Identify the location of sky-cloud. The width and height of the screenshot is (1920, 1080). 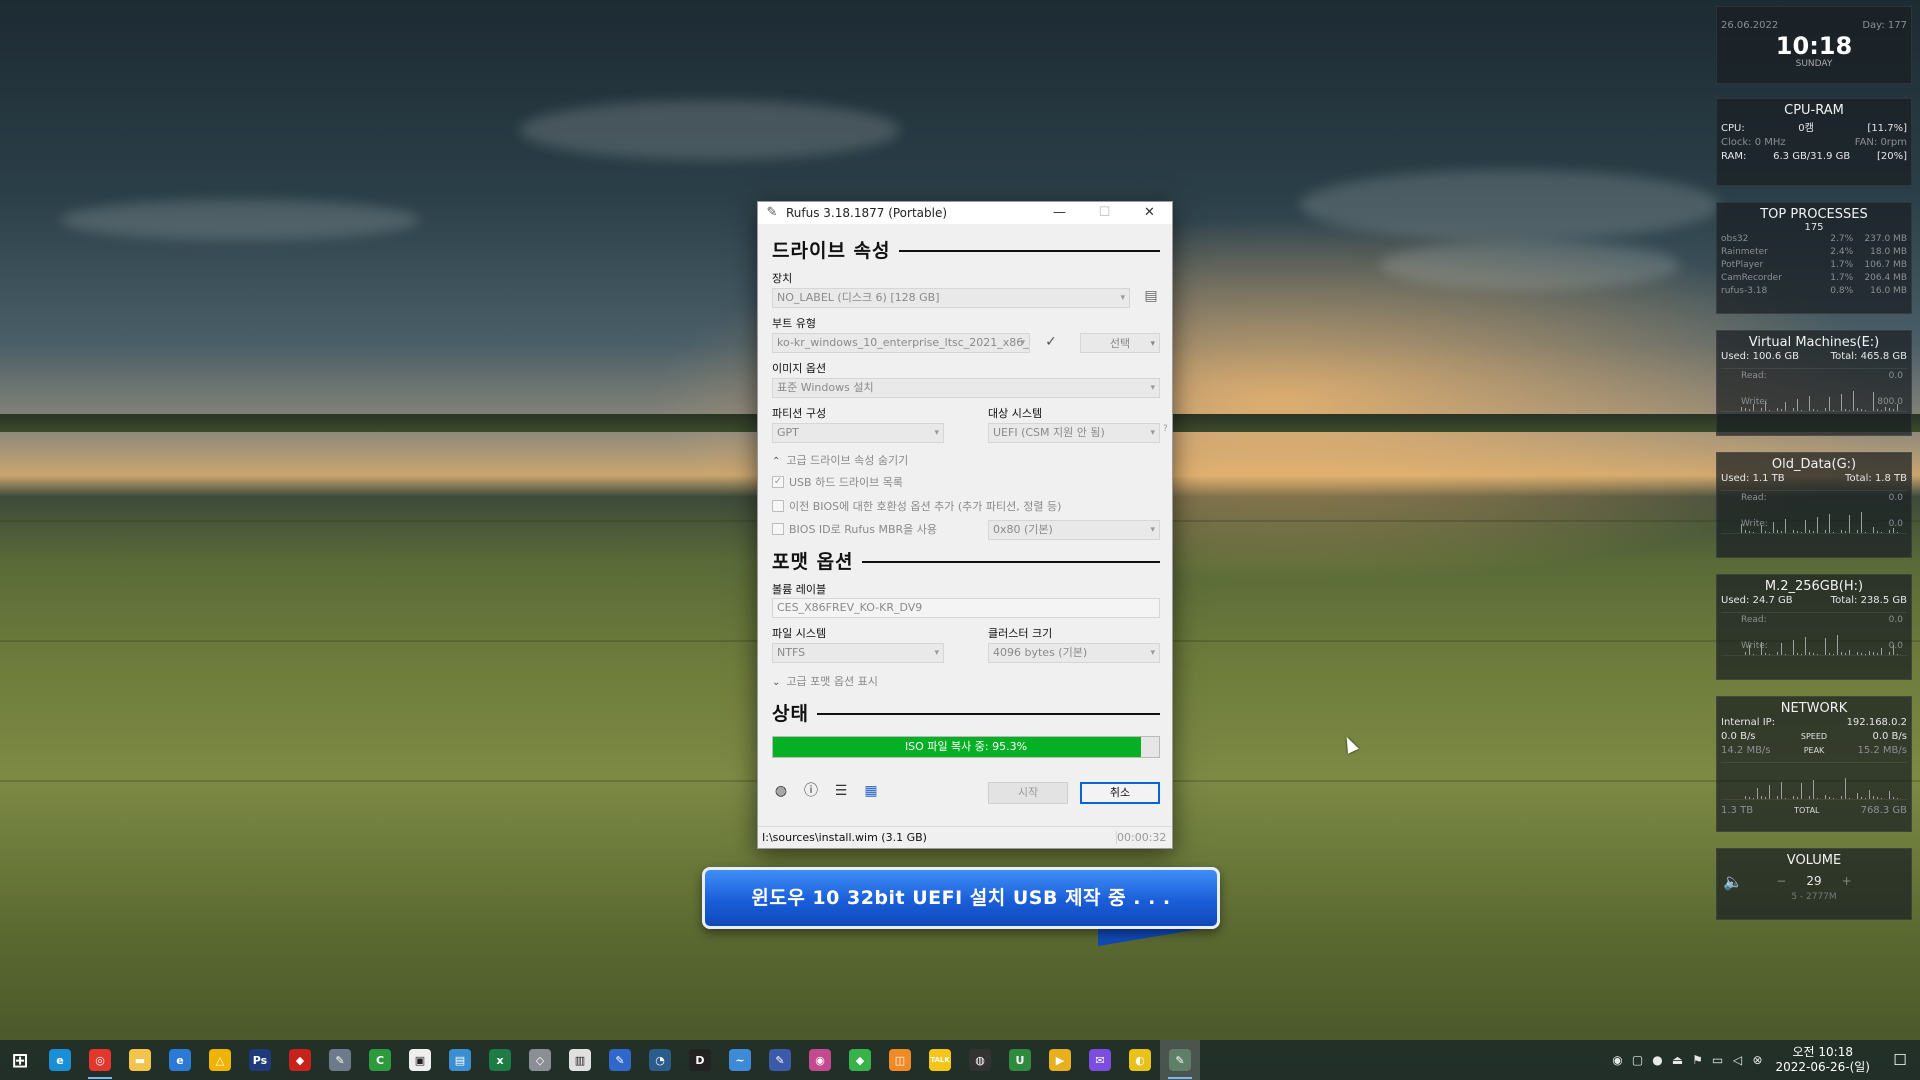
(1530, 265).